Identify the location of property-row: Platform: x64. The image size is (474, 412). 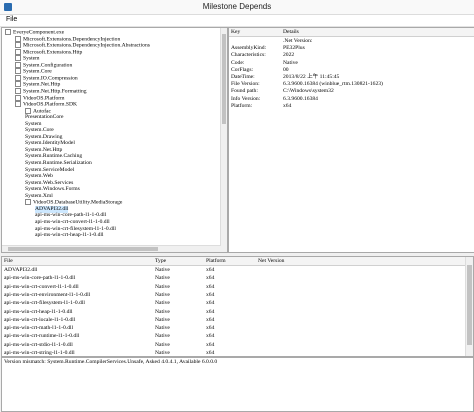
(351, 106).